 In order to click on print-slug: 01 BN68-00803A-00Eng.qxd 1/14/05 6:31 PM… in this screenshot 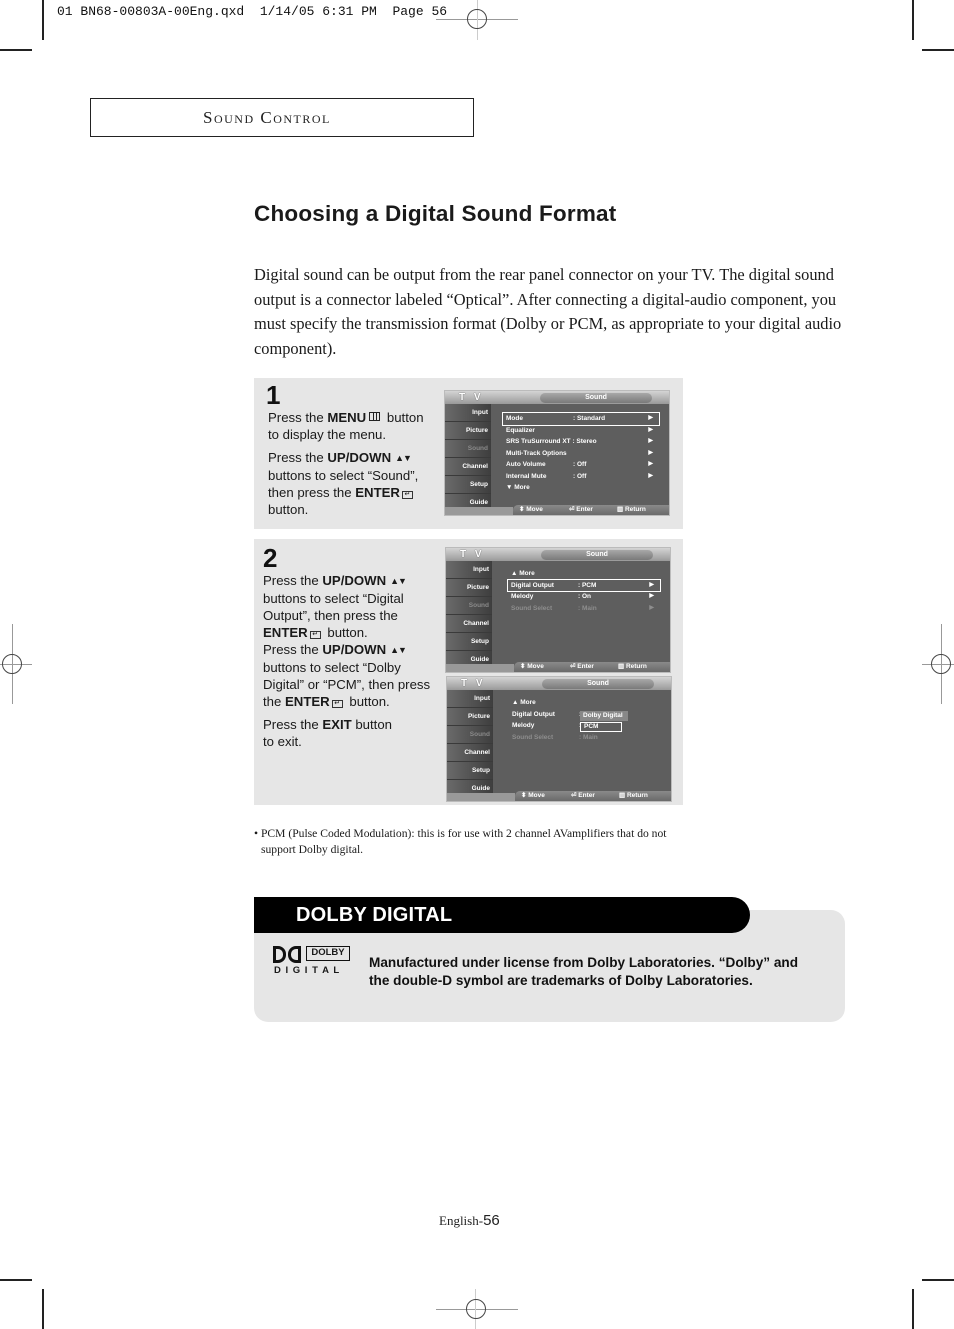, I will do `click(252, 11)`.